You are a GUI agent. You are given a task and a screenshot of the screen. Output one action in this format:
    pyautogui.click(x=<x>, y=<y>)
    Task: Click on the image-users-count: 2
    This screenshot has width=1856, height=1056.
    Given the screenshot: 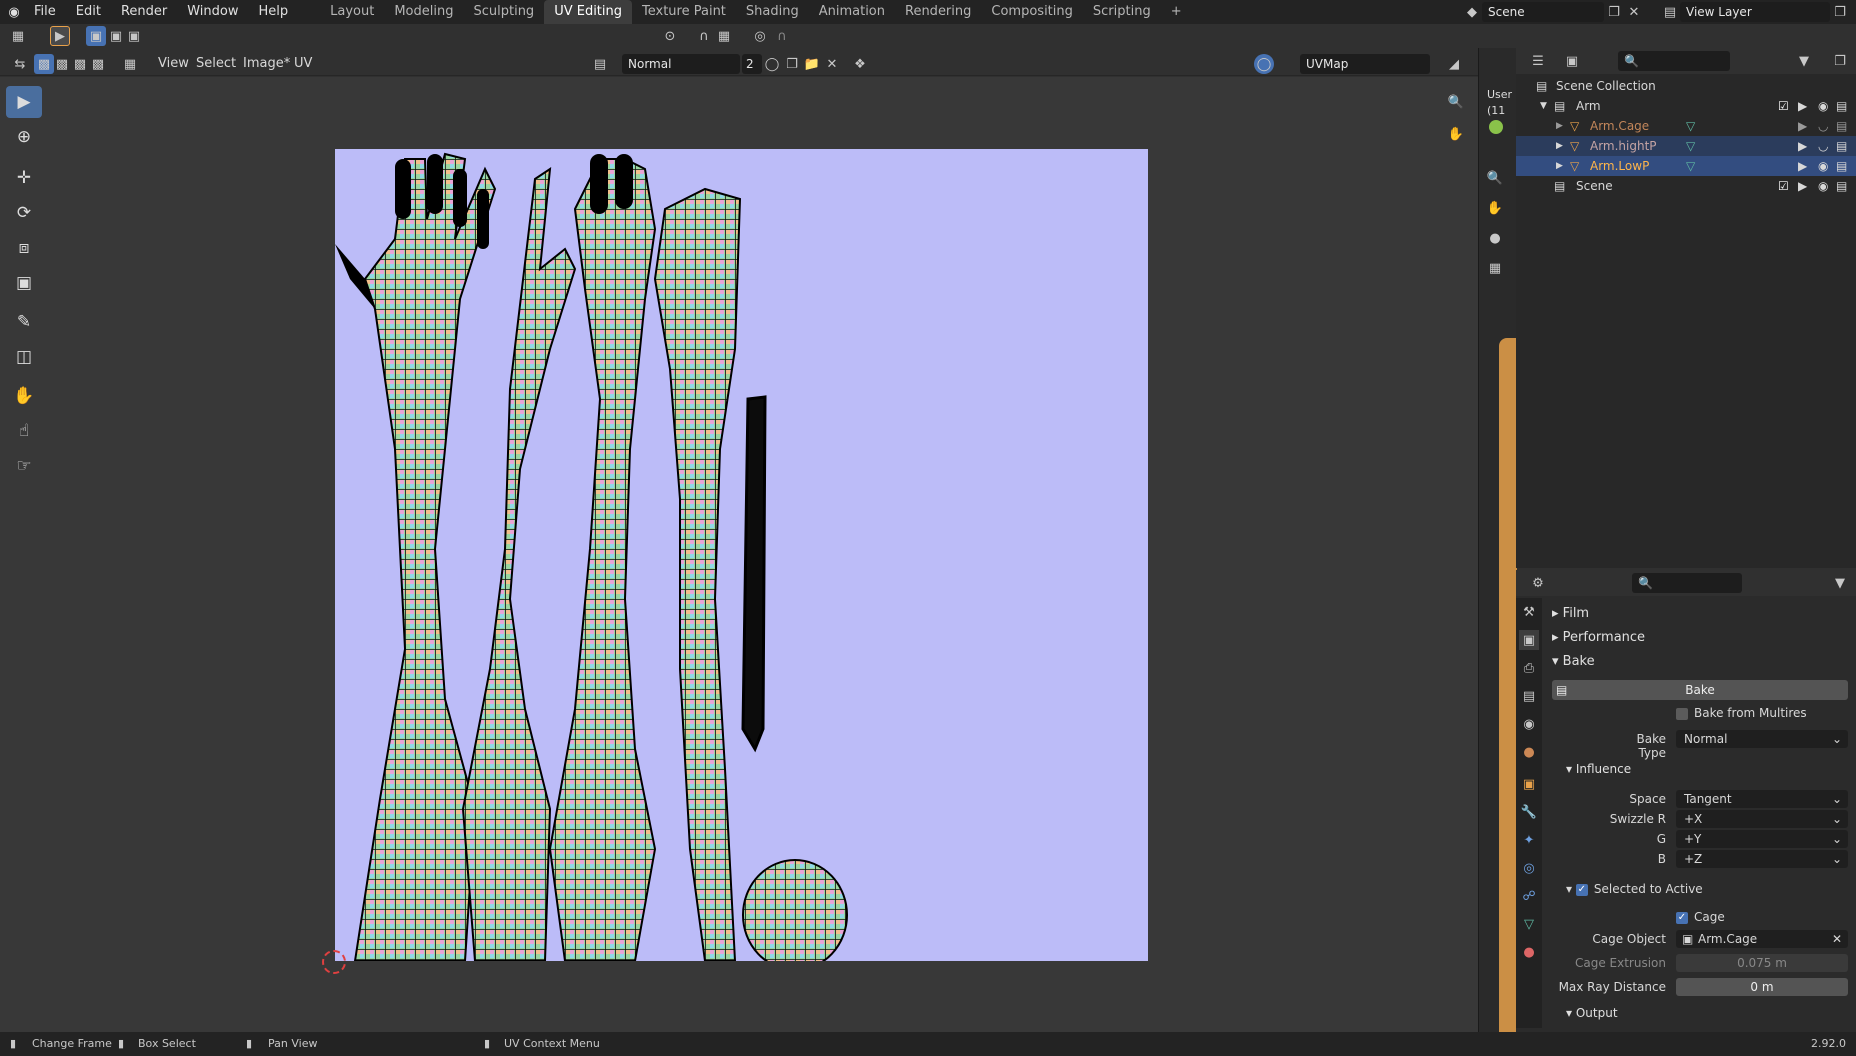 What is the action you would take?
    pyautogui.click(x=752, y=64)
    